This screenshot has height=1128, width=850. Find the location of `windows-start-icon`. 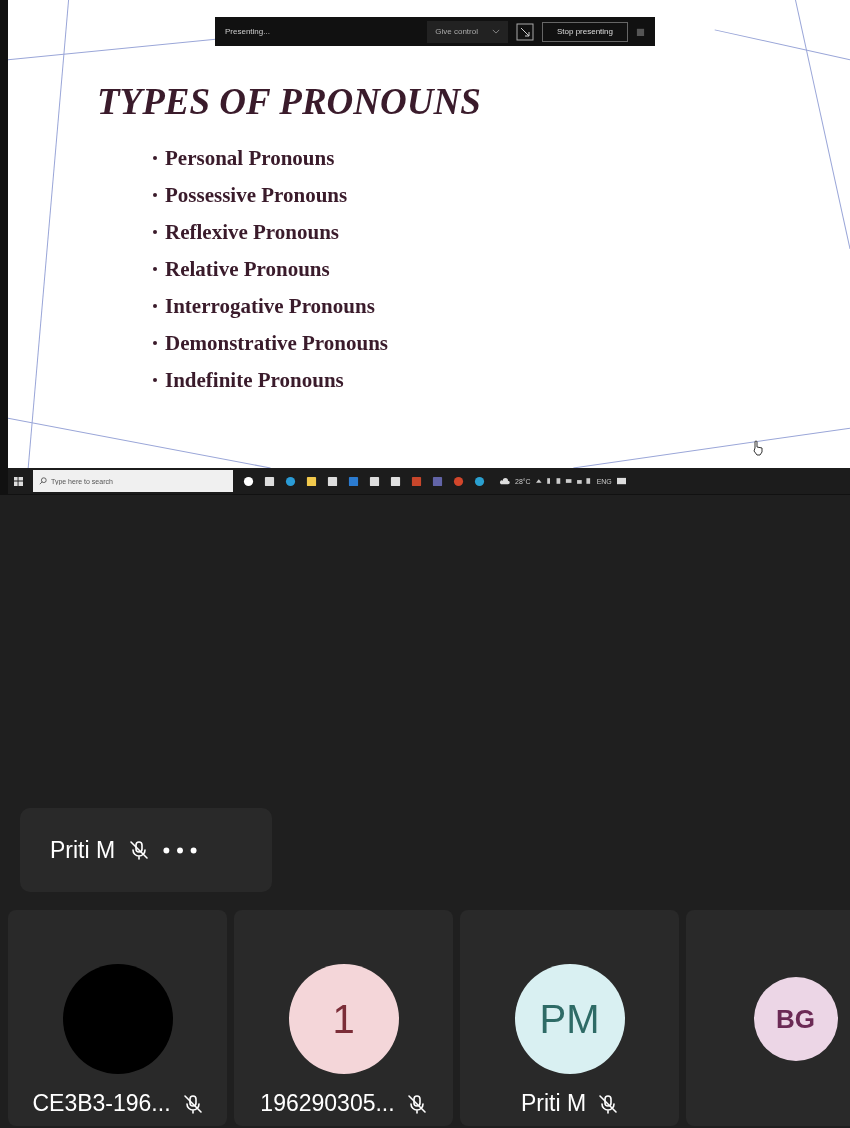

windows-start-icon is located at coordinates (18, 481).